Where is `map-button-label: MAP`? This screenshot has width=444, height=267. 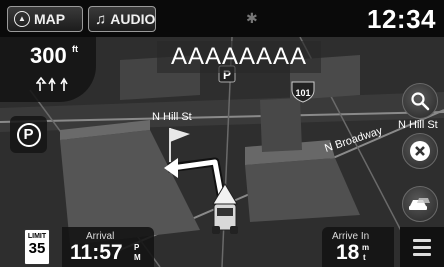
map-button-label: MAP is located at coordinates (50, 19).